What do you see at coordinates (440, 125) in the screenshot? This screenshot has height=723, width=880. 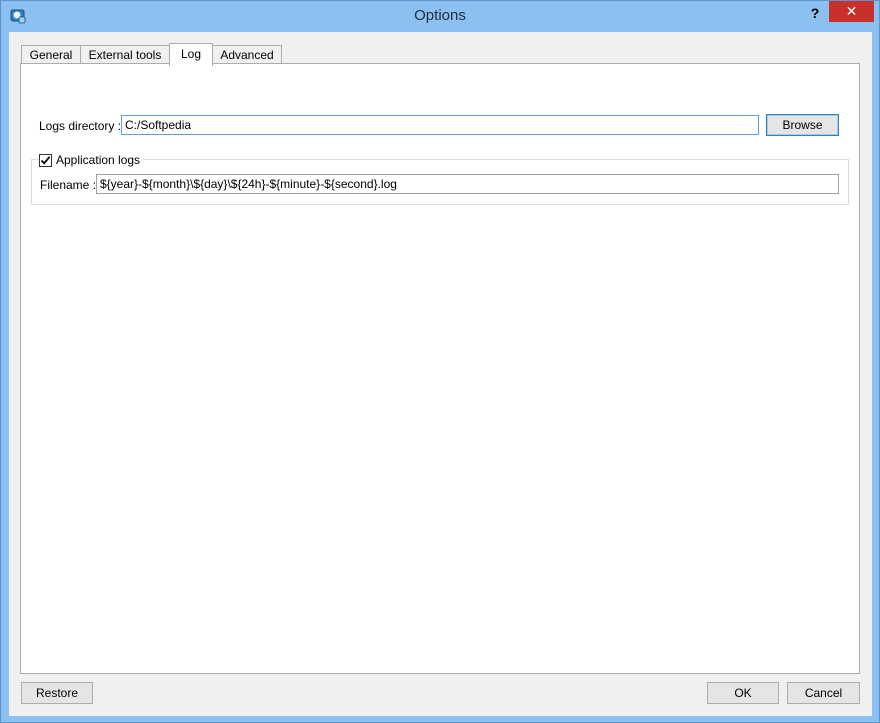 I see `logs-directory-input: C:/Softpedia` at bounding box center [440, 125].